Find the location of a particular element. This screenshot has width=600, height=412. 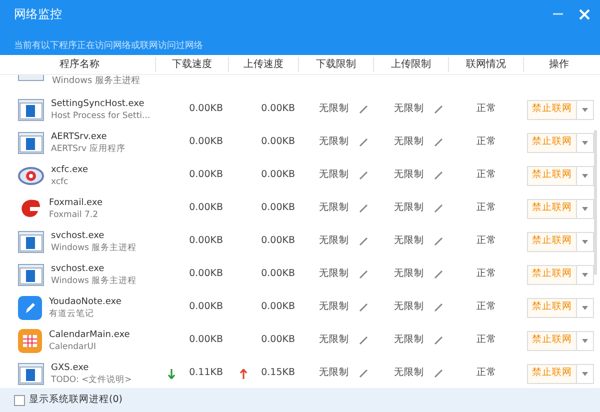

checkbox-label: 显示系统联网进程(0) is located at coordinates (75, 399).